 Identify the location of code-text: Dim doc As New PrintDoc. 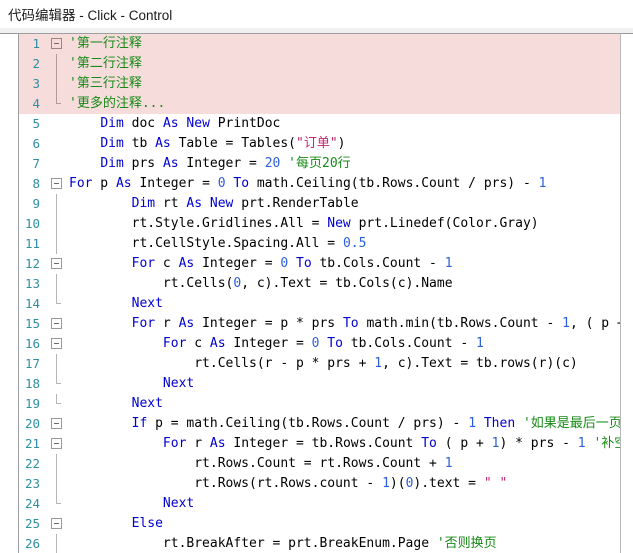
(343, 124).